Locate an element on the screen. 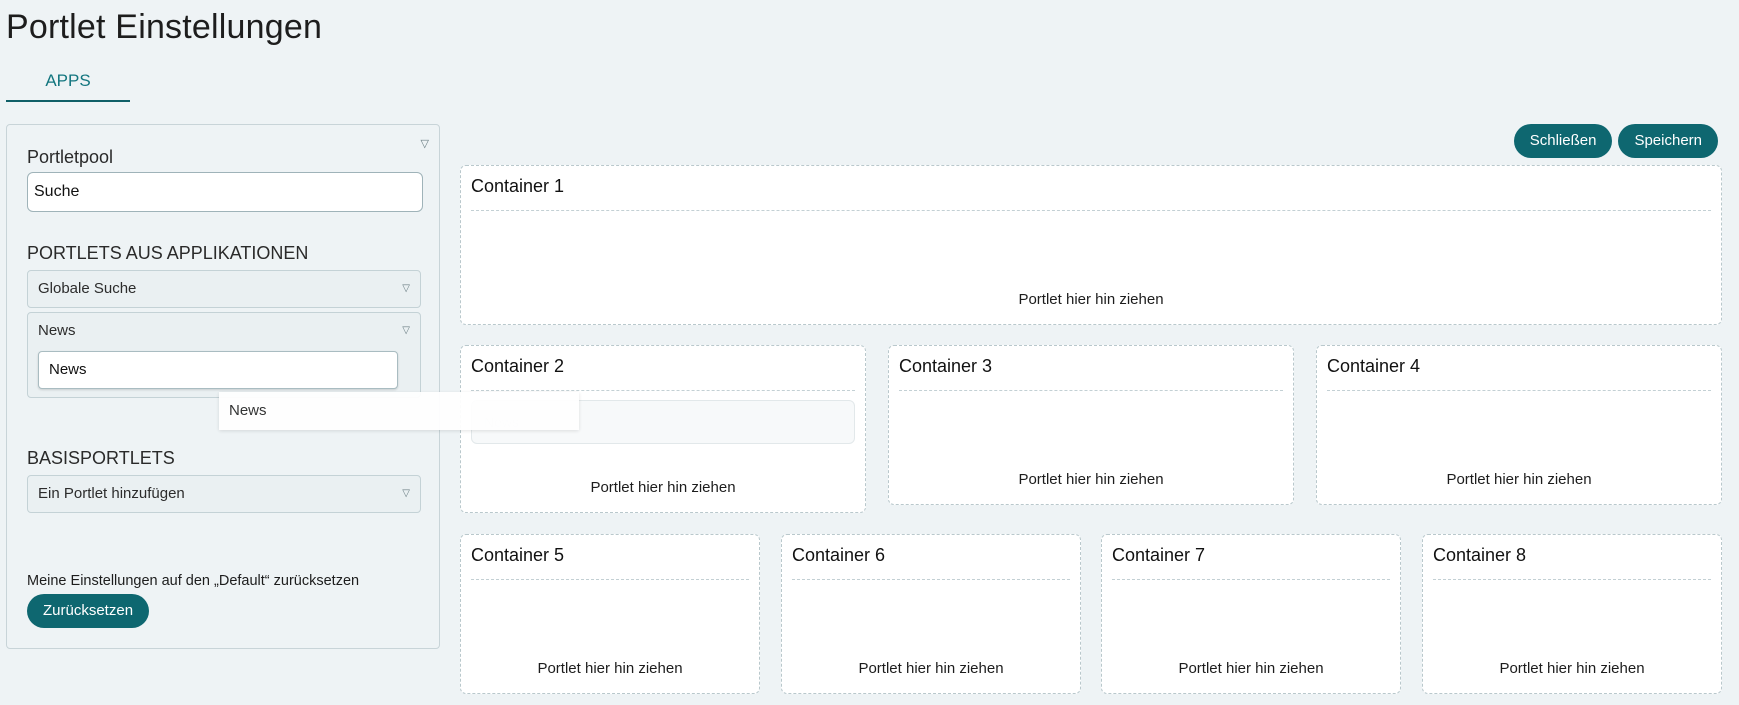 The width and height of the screenshot is (1739, 705). container-title: Container 6 is located at coordinates (839, 555).